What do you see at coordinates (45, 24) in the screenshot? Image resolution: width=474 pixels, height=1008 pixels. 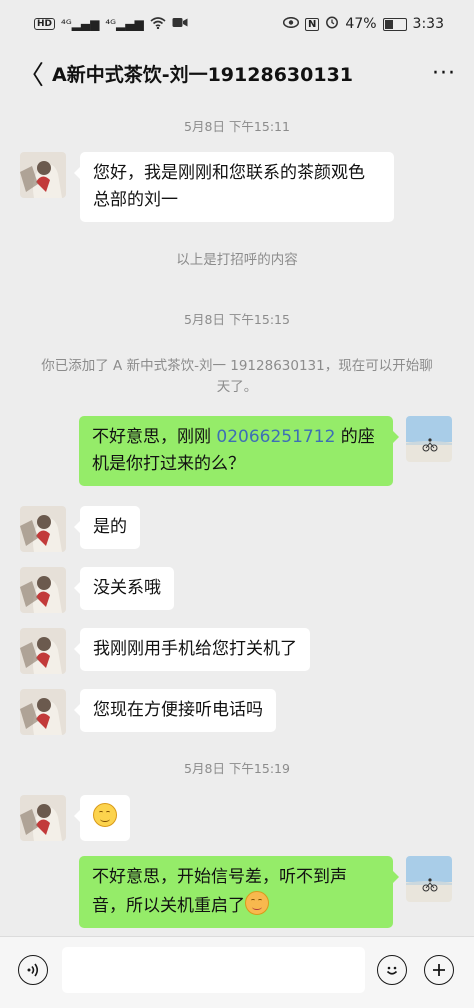 I see `hd-icon: HD` at bounding box center [45, 24].